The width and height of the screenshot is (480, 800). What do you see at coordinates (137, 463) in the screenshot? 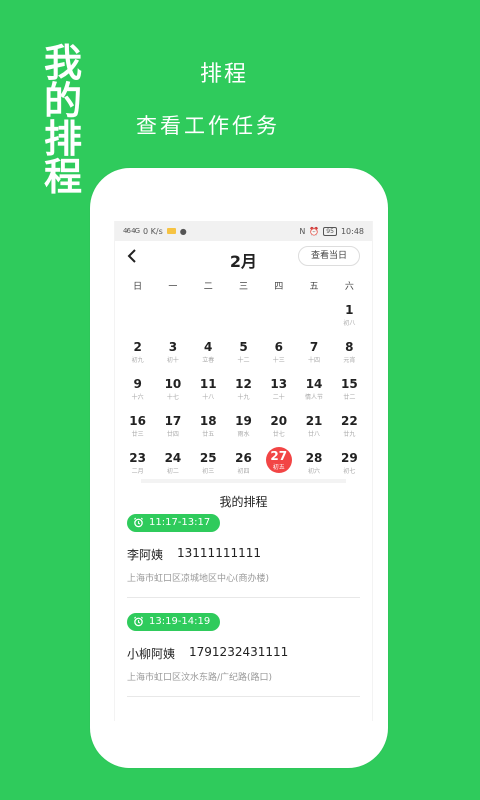
I see `calendar-day: 23 二月` at bounding box center [137, 463].